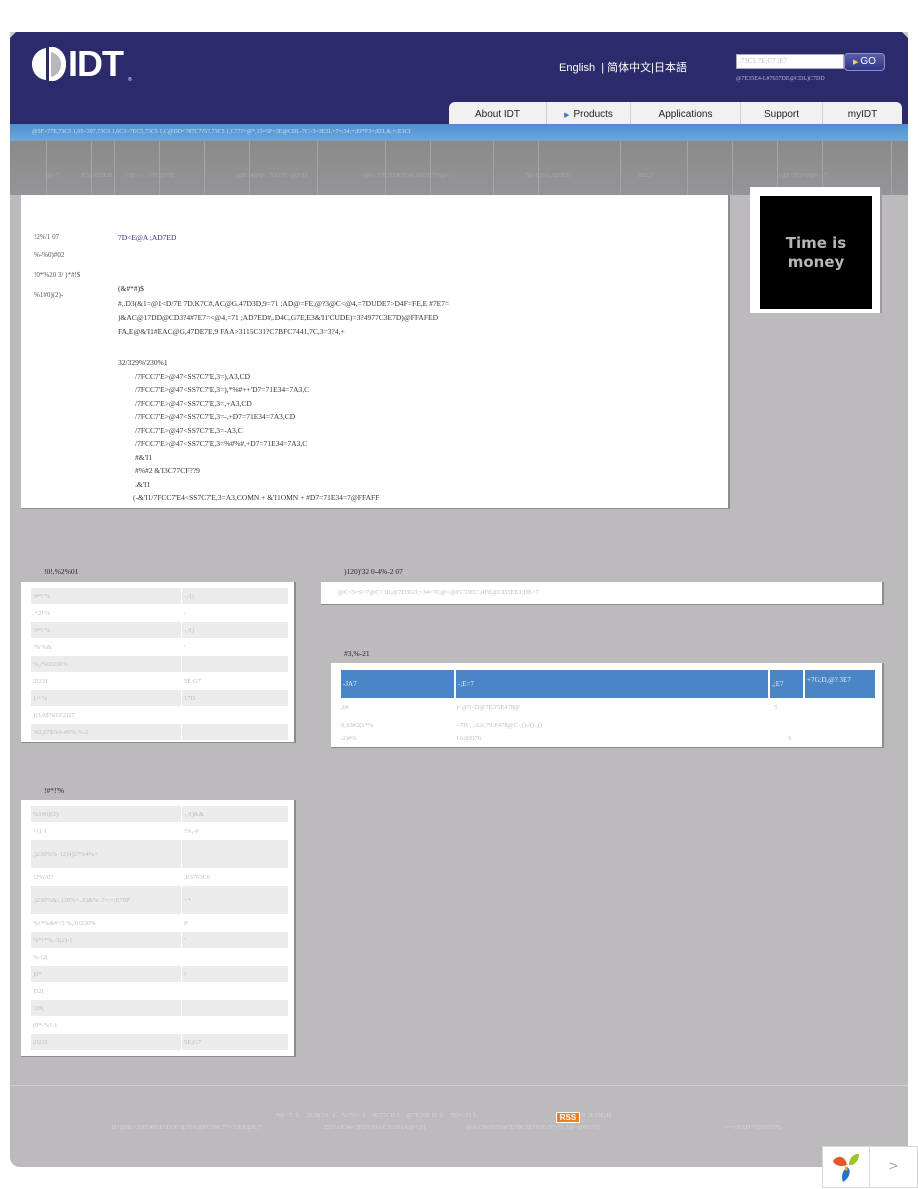  Describe the element at coordinates (106, 715) in the screenshot. I see `kv-key: )!3,0$%03!2)27` at that location.